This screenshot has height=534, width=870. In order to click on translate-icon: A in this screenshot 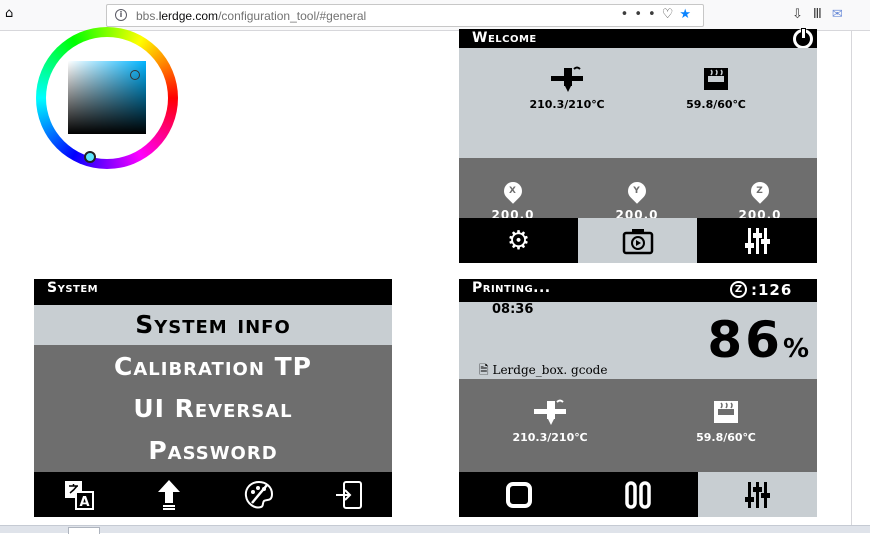, I will do `click(79, 495)`.